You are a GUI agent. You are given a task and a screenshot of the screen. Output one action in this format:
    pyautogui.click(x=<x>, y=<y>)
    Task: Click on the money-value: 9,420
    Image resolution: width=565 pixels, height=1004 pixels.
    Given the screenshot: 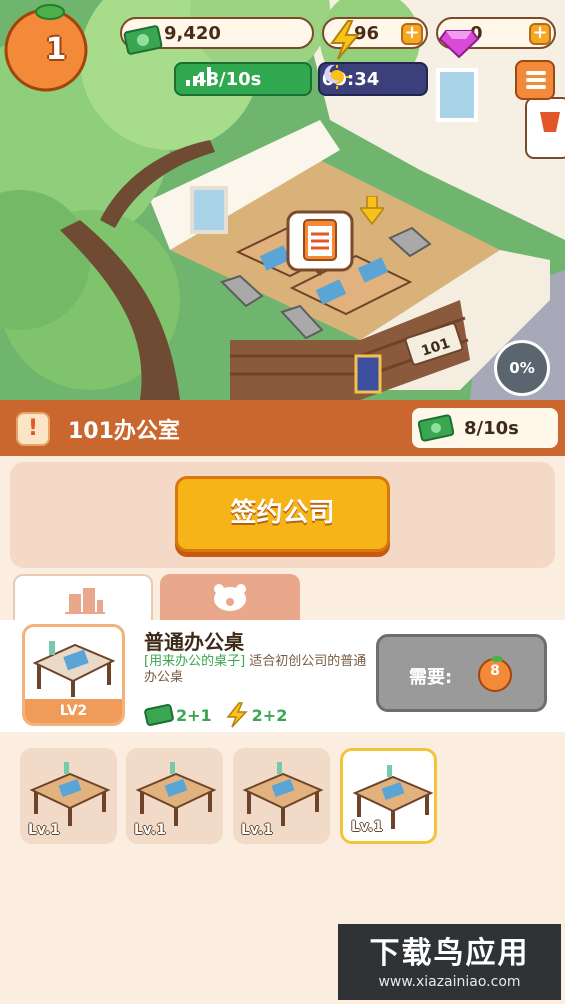 What is the action you would take?
    pyautogui.click(x=192, y=33)
    